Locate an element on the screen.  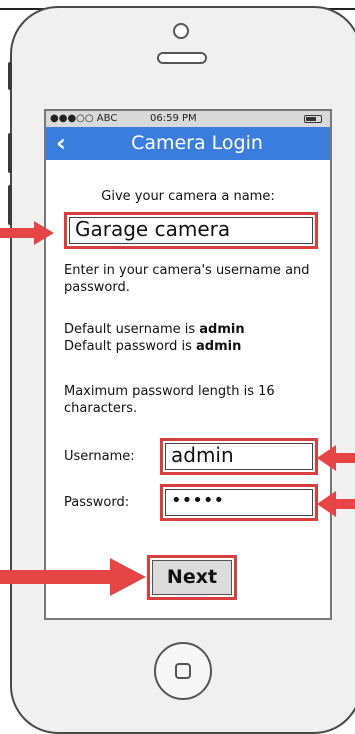
home-square-icon is located at coordinates (183, 671).